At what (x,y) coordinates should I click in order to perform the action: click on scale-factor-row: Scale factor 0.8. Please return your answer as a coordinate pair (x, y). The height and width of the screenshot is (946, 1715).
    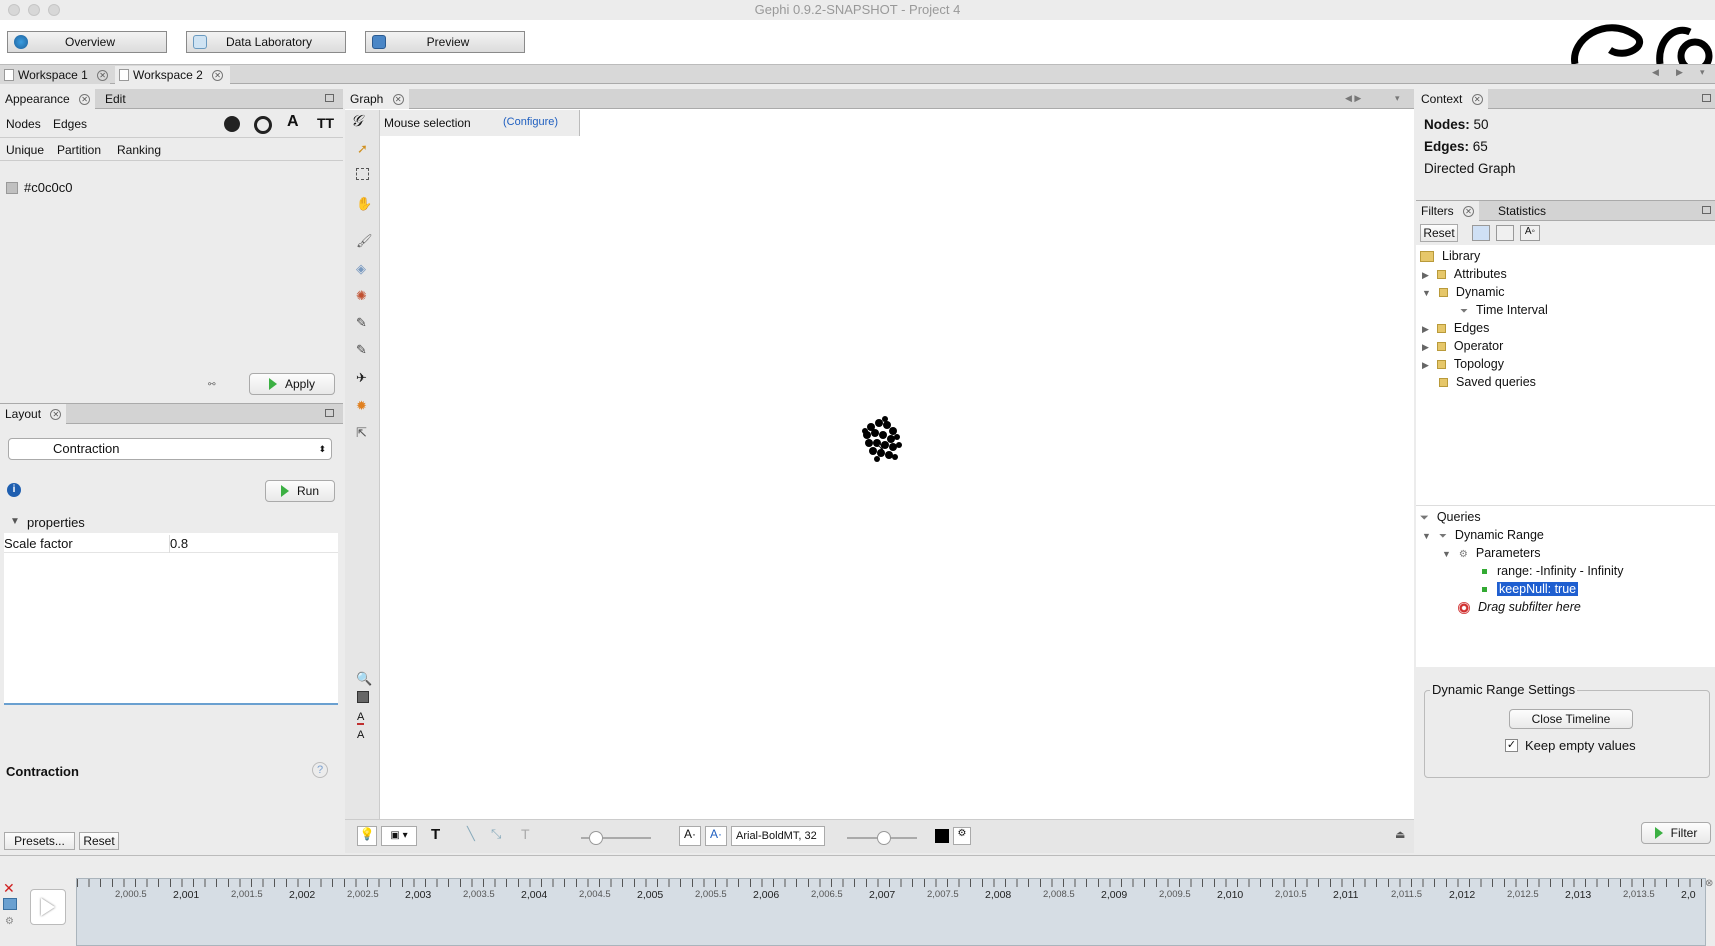
    Looking at the image, I should click on (171, 544).